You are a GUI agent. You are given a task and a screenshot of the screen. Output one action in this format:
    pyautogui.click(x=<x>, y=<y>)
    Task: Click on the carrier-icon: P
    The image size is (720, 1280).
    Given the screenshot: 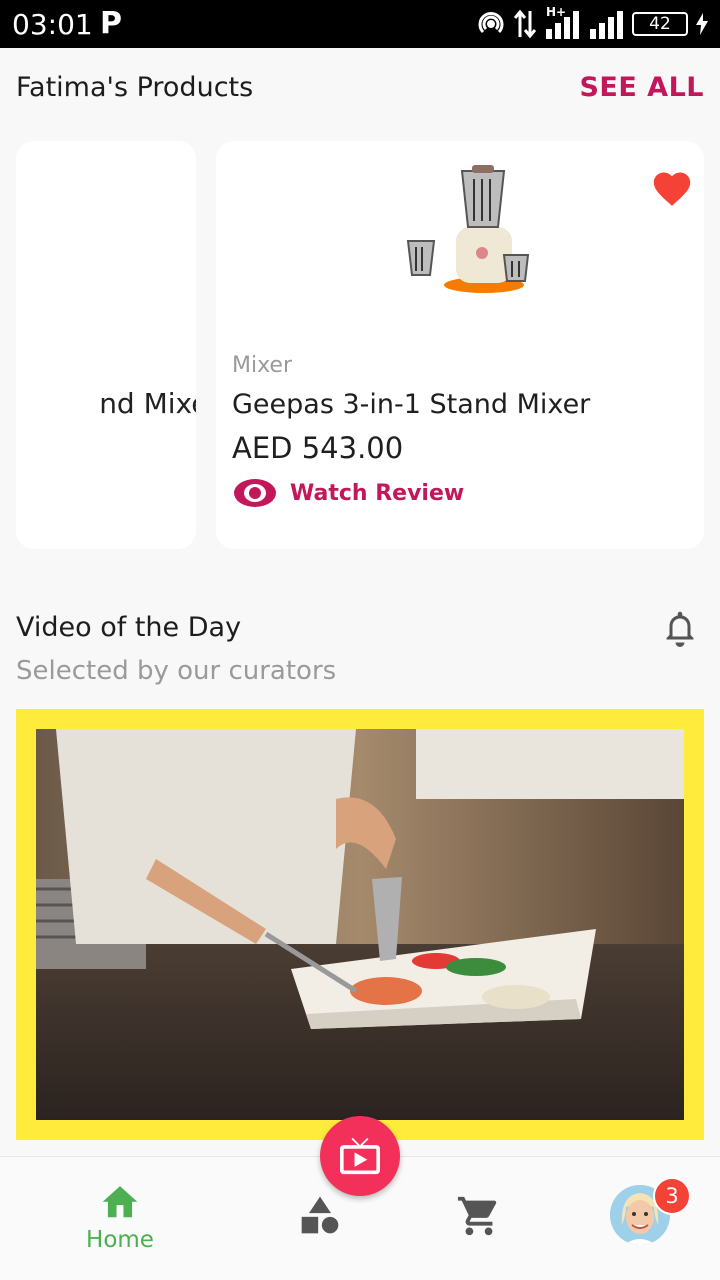 What is the action you would take?
    pyautogui.click(x=111, y=23)
    